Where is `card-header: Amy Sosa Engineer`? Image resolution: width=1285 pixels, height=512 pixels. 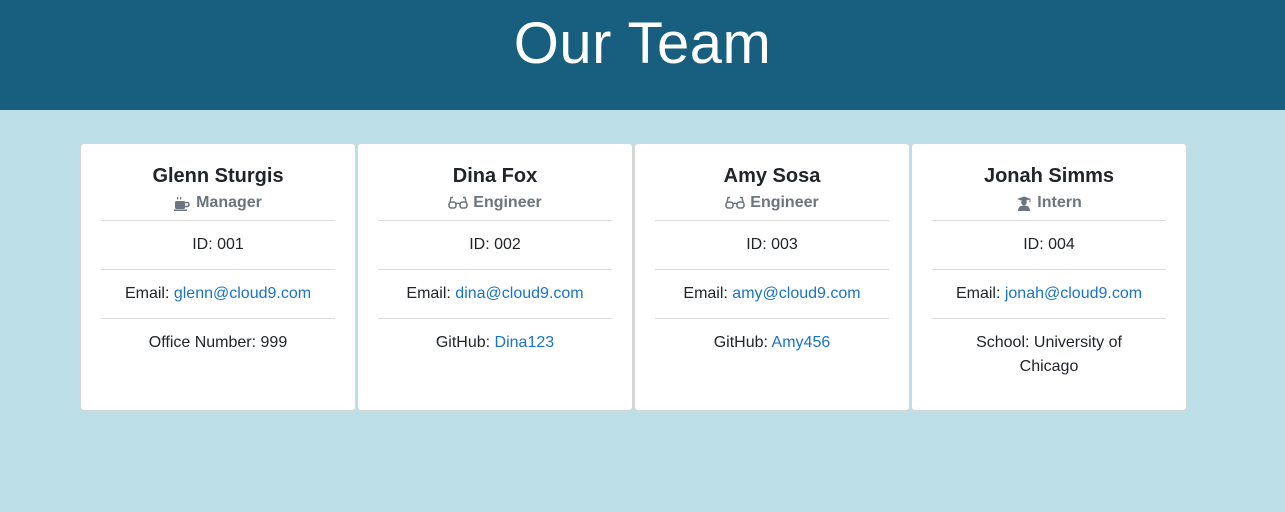 card-header: Amy Sosa Engineer is located at coordinates (772, 182).